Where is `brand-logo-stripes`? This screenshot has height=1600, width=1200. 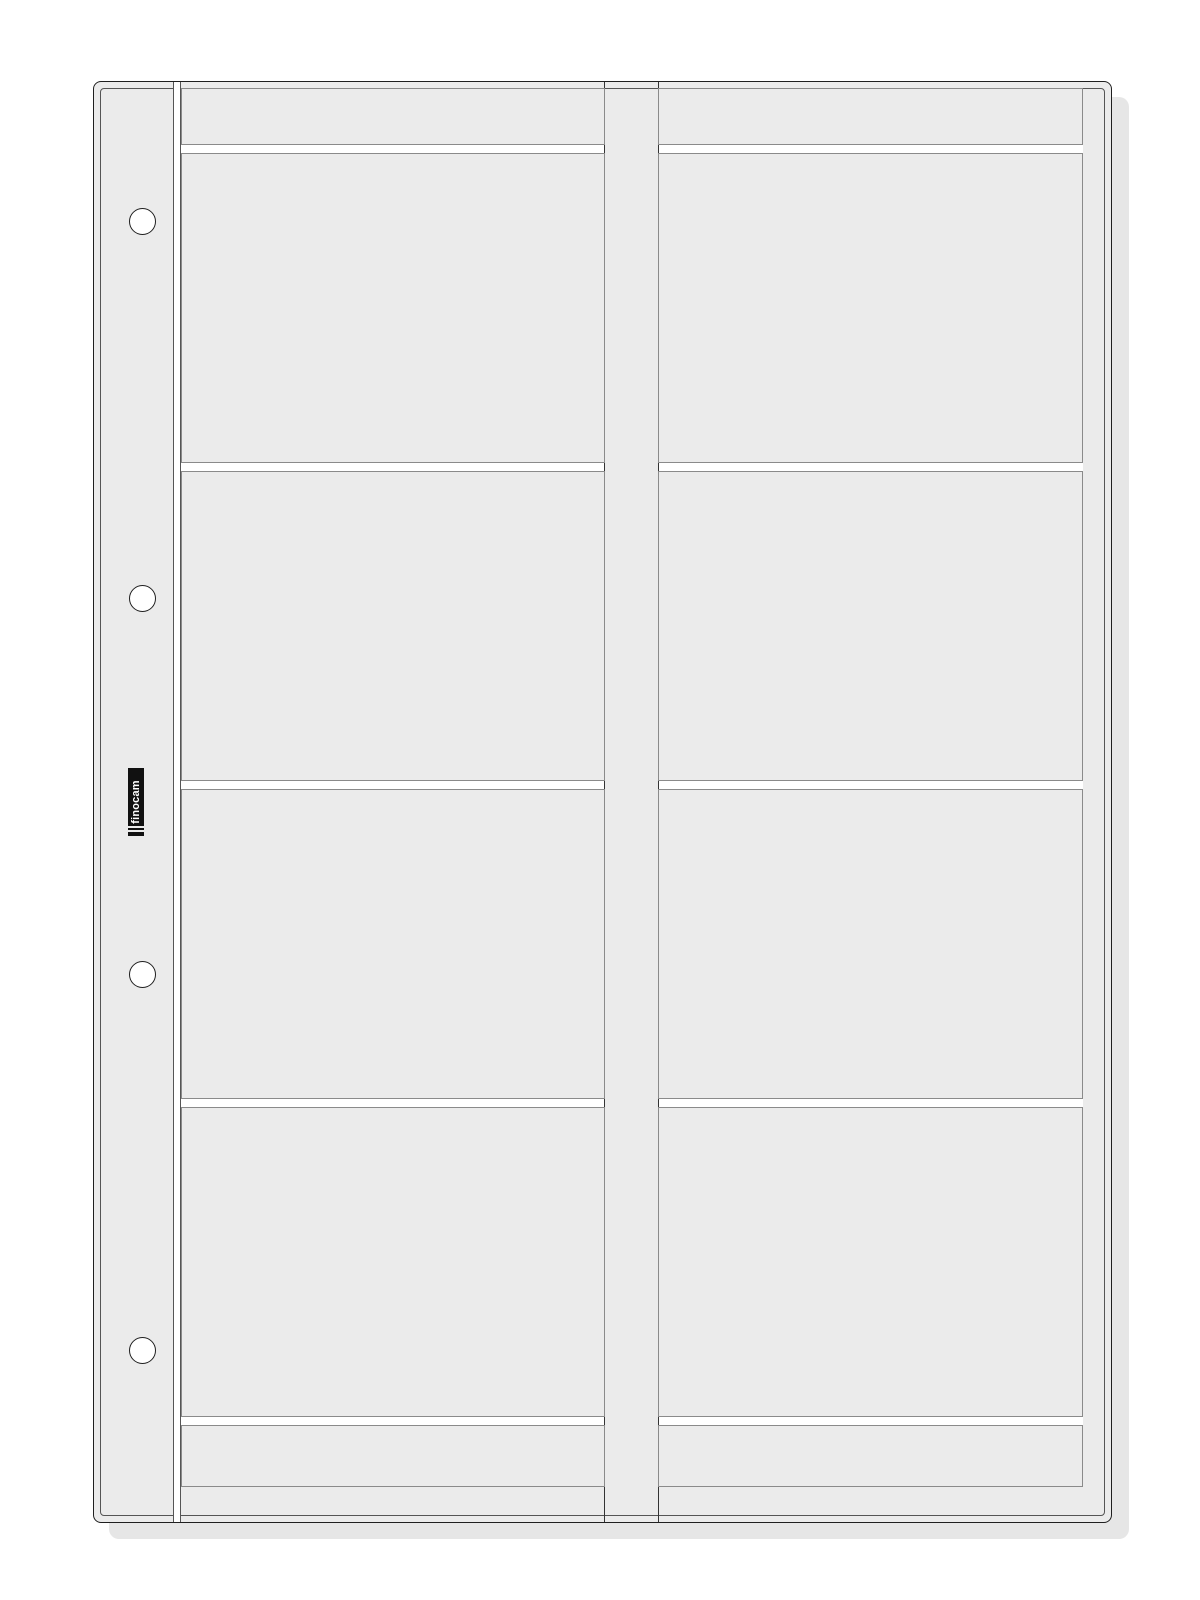 brand-logo-stripes is located at coordinates (136, 822).